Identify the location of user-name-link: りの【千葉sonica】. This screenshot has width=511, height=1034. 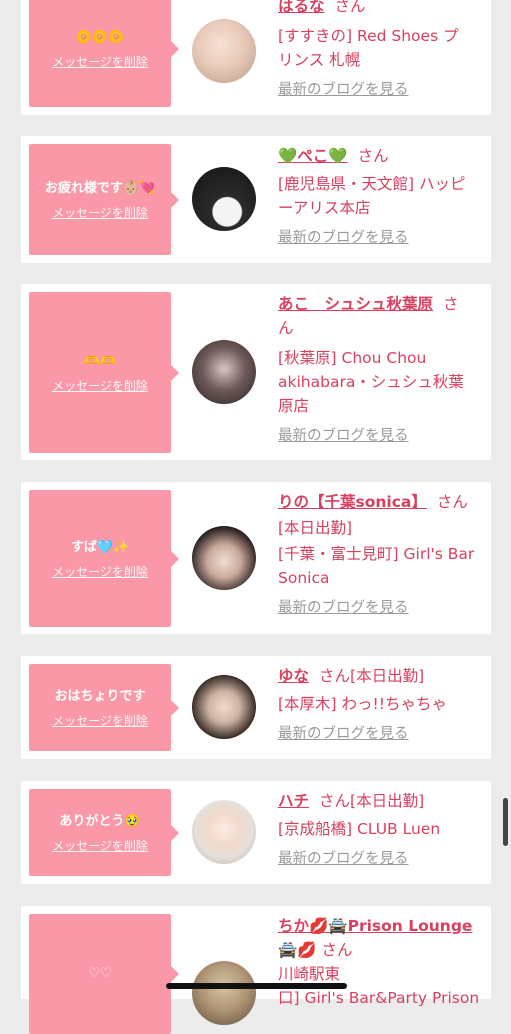
(352, 502).